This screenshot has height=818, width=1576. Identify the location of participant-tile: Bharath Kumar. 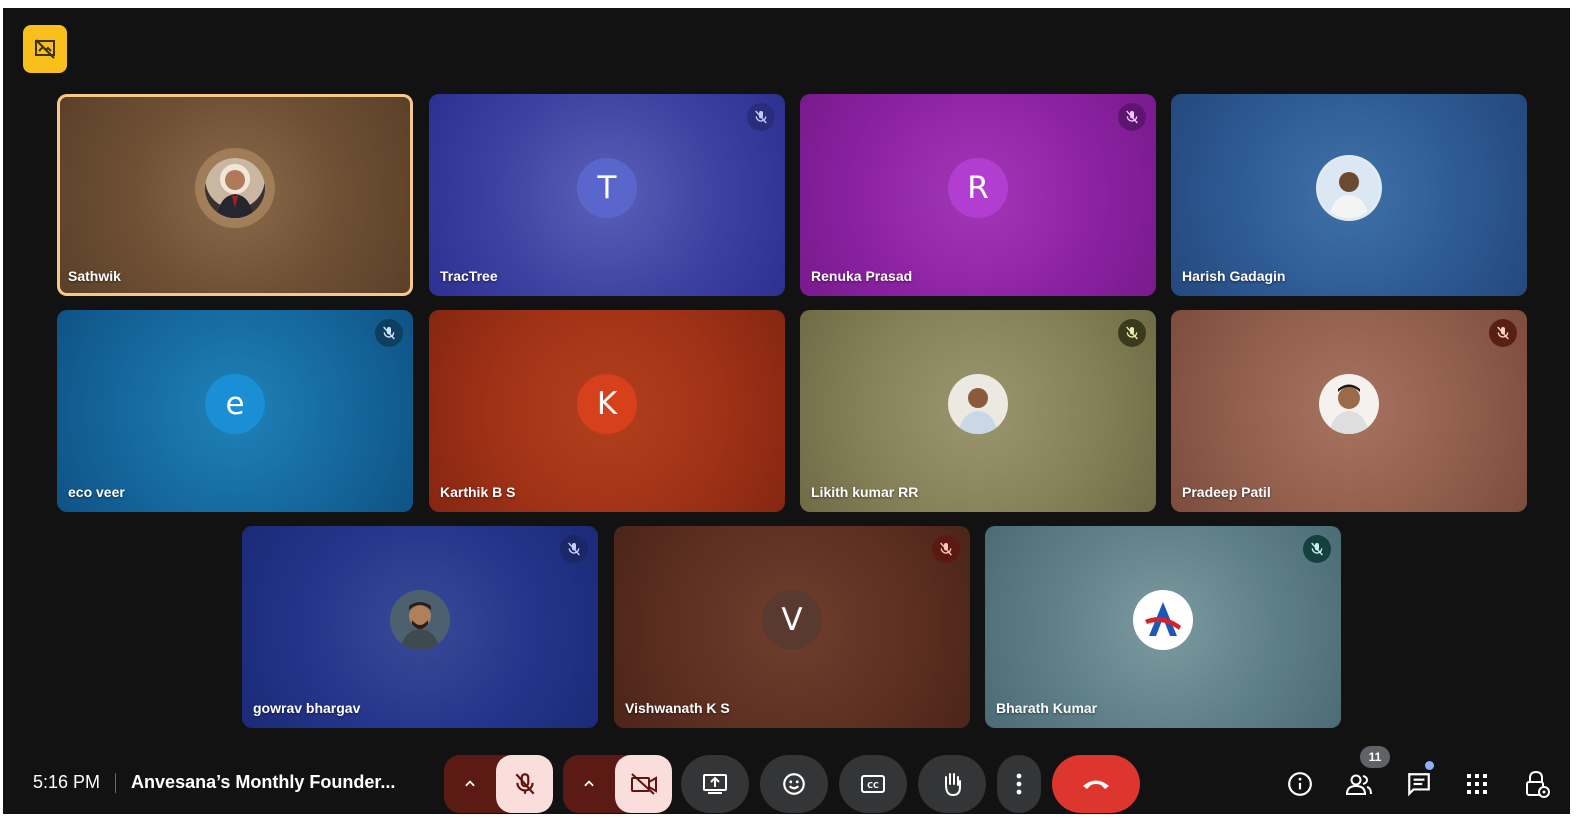
(1163, 627).